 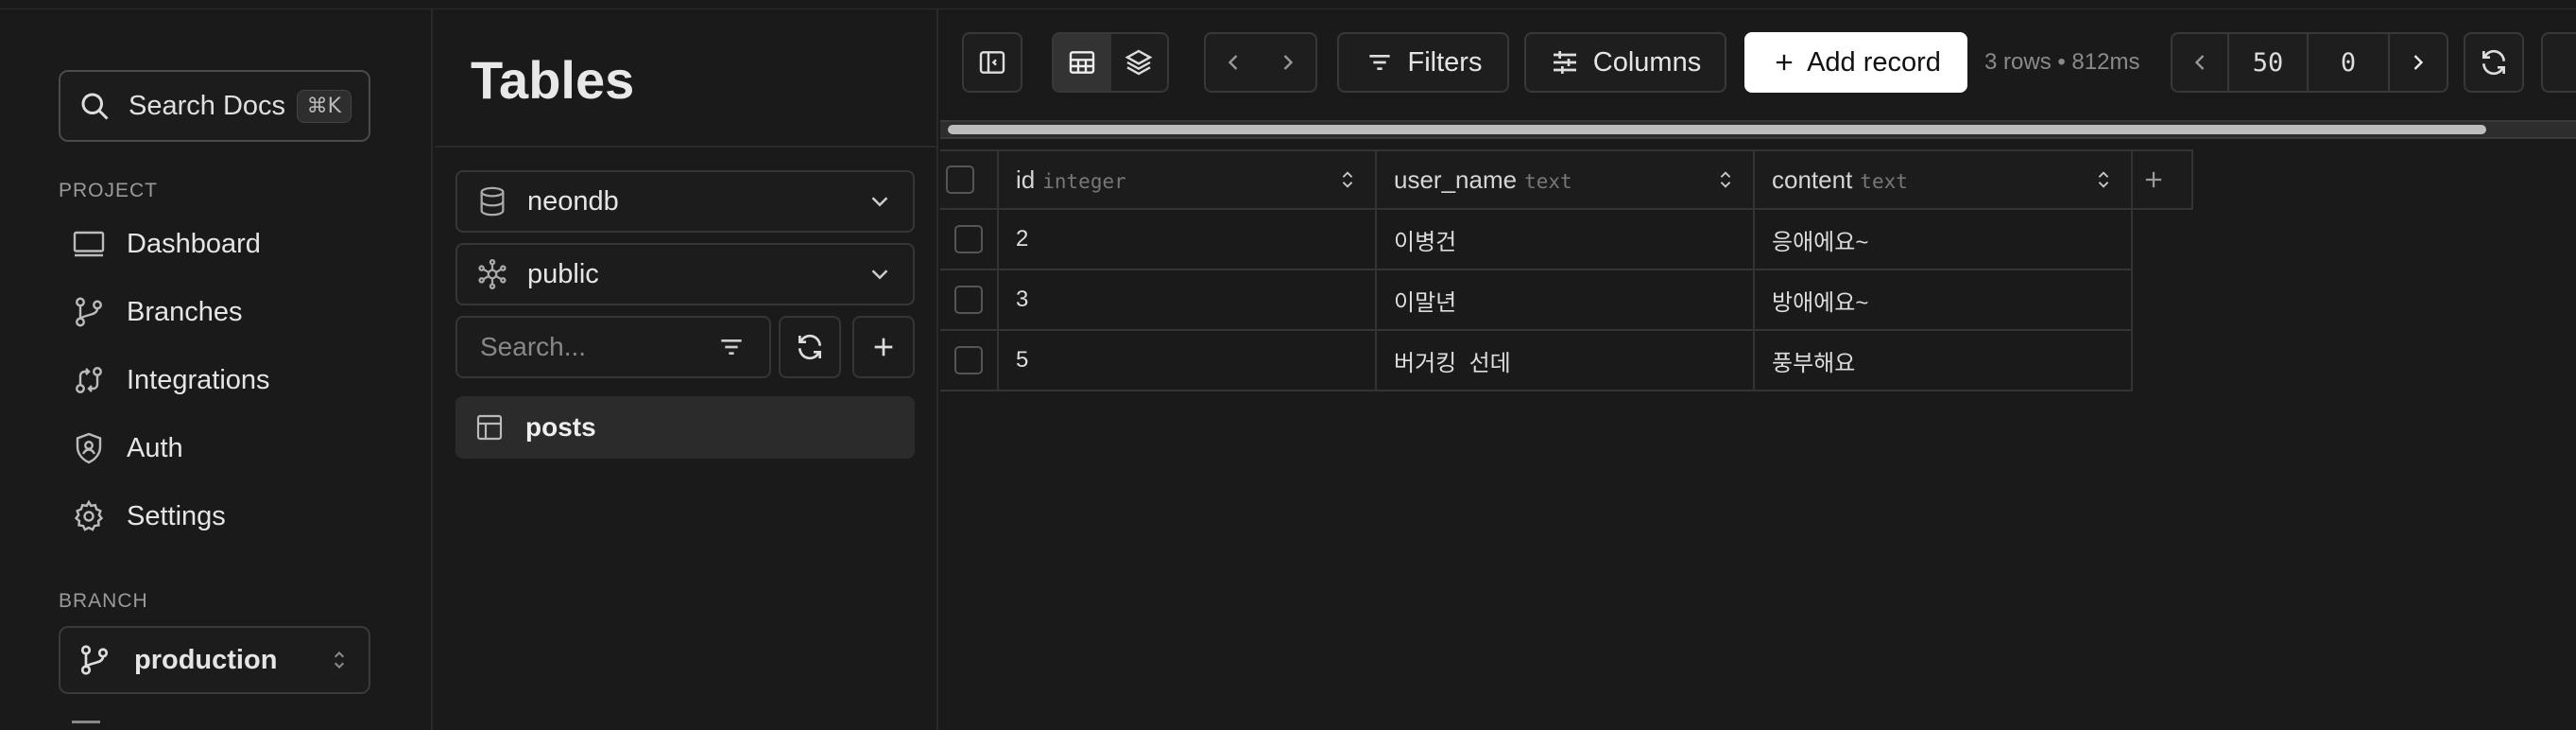 What do you see at coordinates (1812, 180) in the screenshot?
I see `column-name: content` at bounding box center [1812, 180].